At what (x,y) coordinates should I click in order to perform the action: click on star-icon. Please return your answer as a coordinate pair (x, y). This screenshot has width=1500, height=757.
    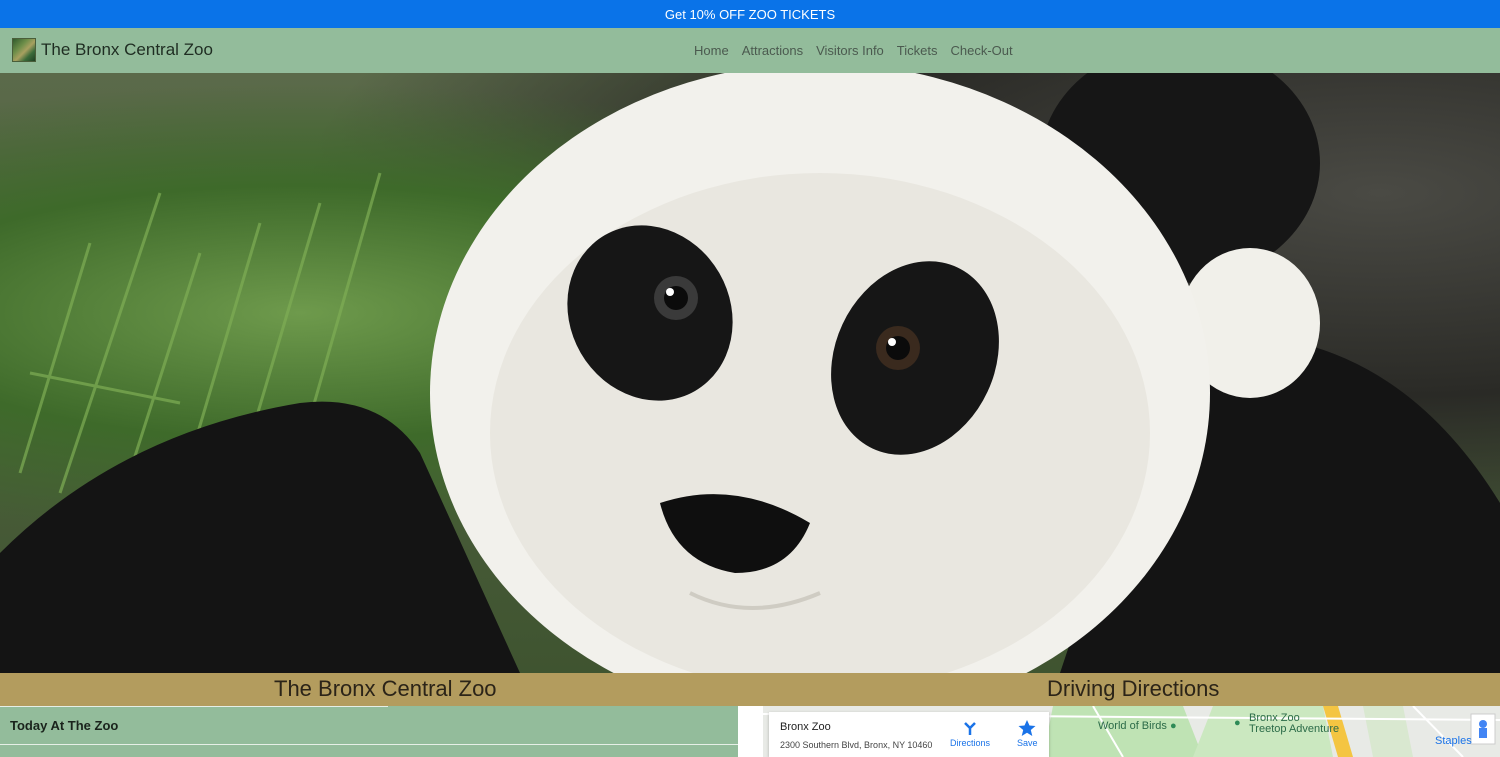
    Looking at the image, I should click on (1027, 728).